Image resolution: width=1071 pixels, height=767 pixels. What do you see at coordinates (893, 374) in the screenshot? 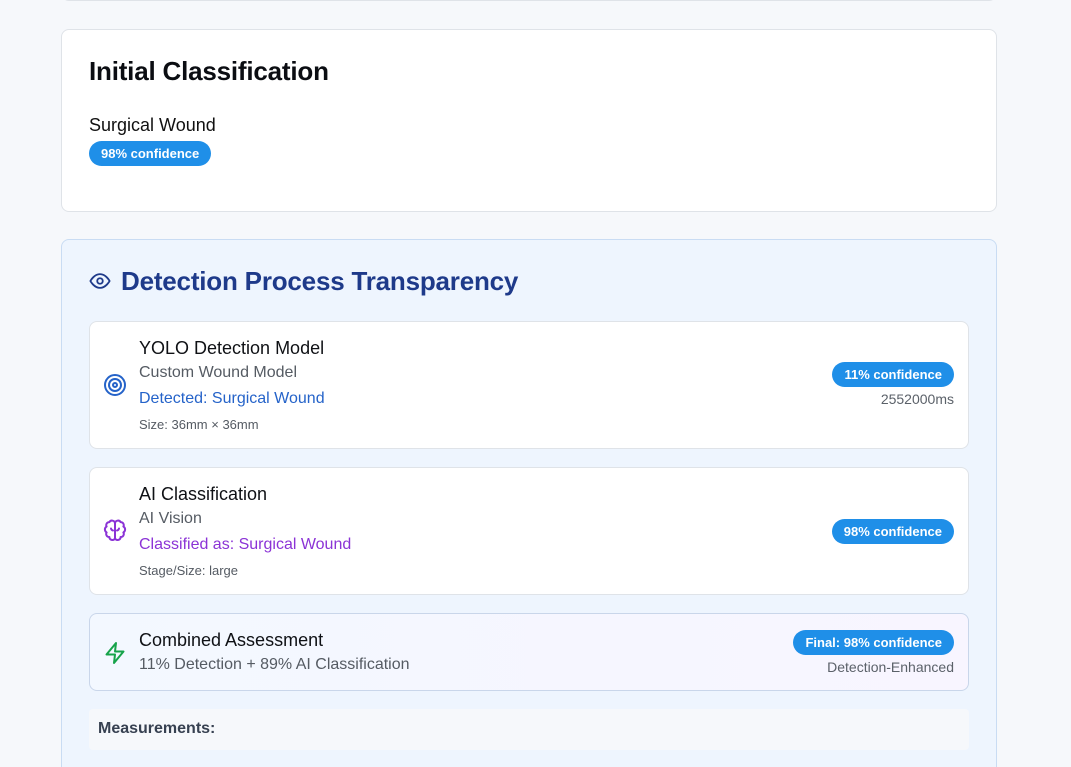
I see `confidence-badge: 11% confidence` at bounding box center [893, 374].